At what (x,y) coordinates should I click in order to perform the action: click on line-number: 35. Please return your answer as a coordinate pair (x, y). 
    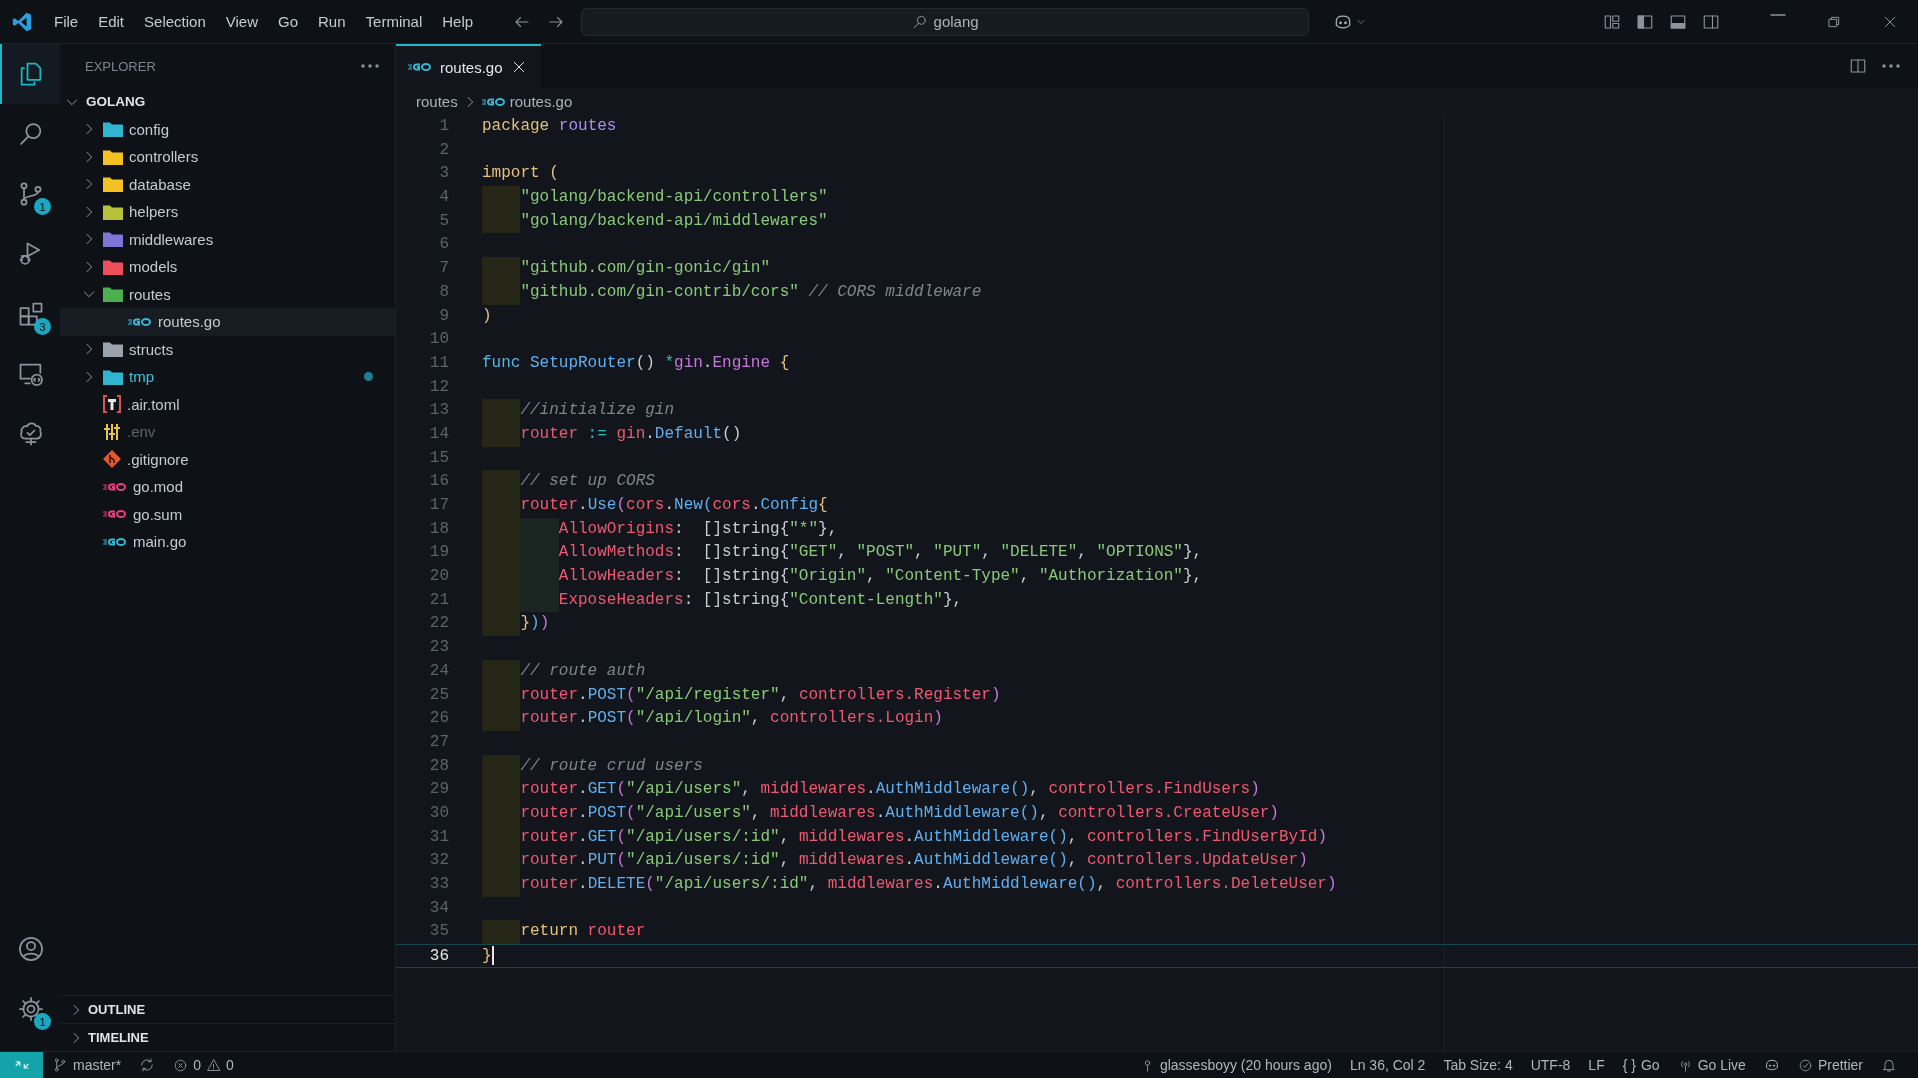
    Looking at the image, I should click on (439, 932).